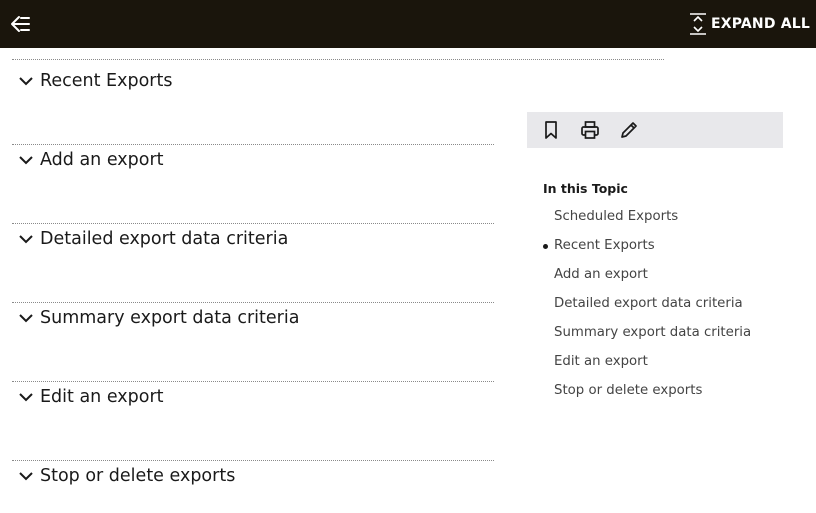 The width and height of the screenshot is (816, 513). I want to click on section-toggle: Detailed export data criteria, so click(150, 239).